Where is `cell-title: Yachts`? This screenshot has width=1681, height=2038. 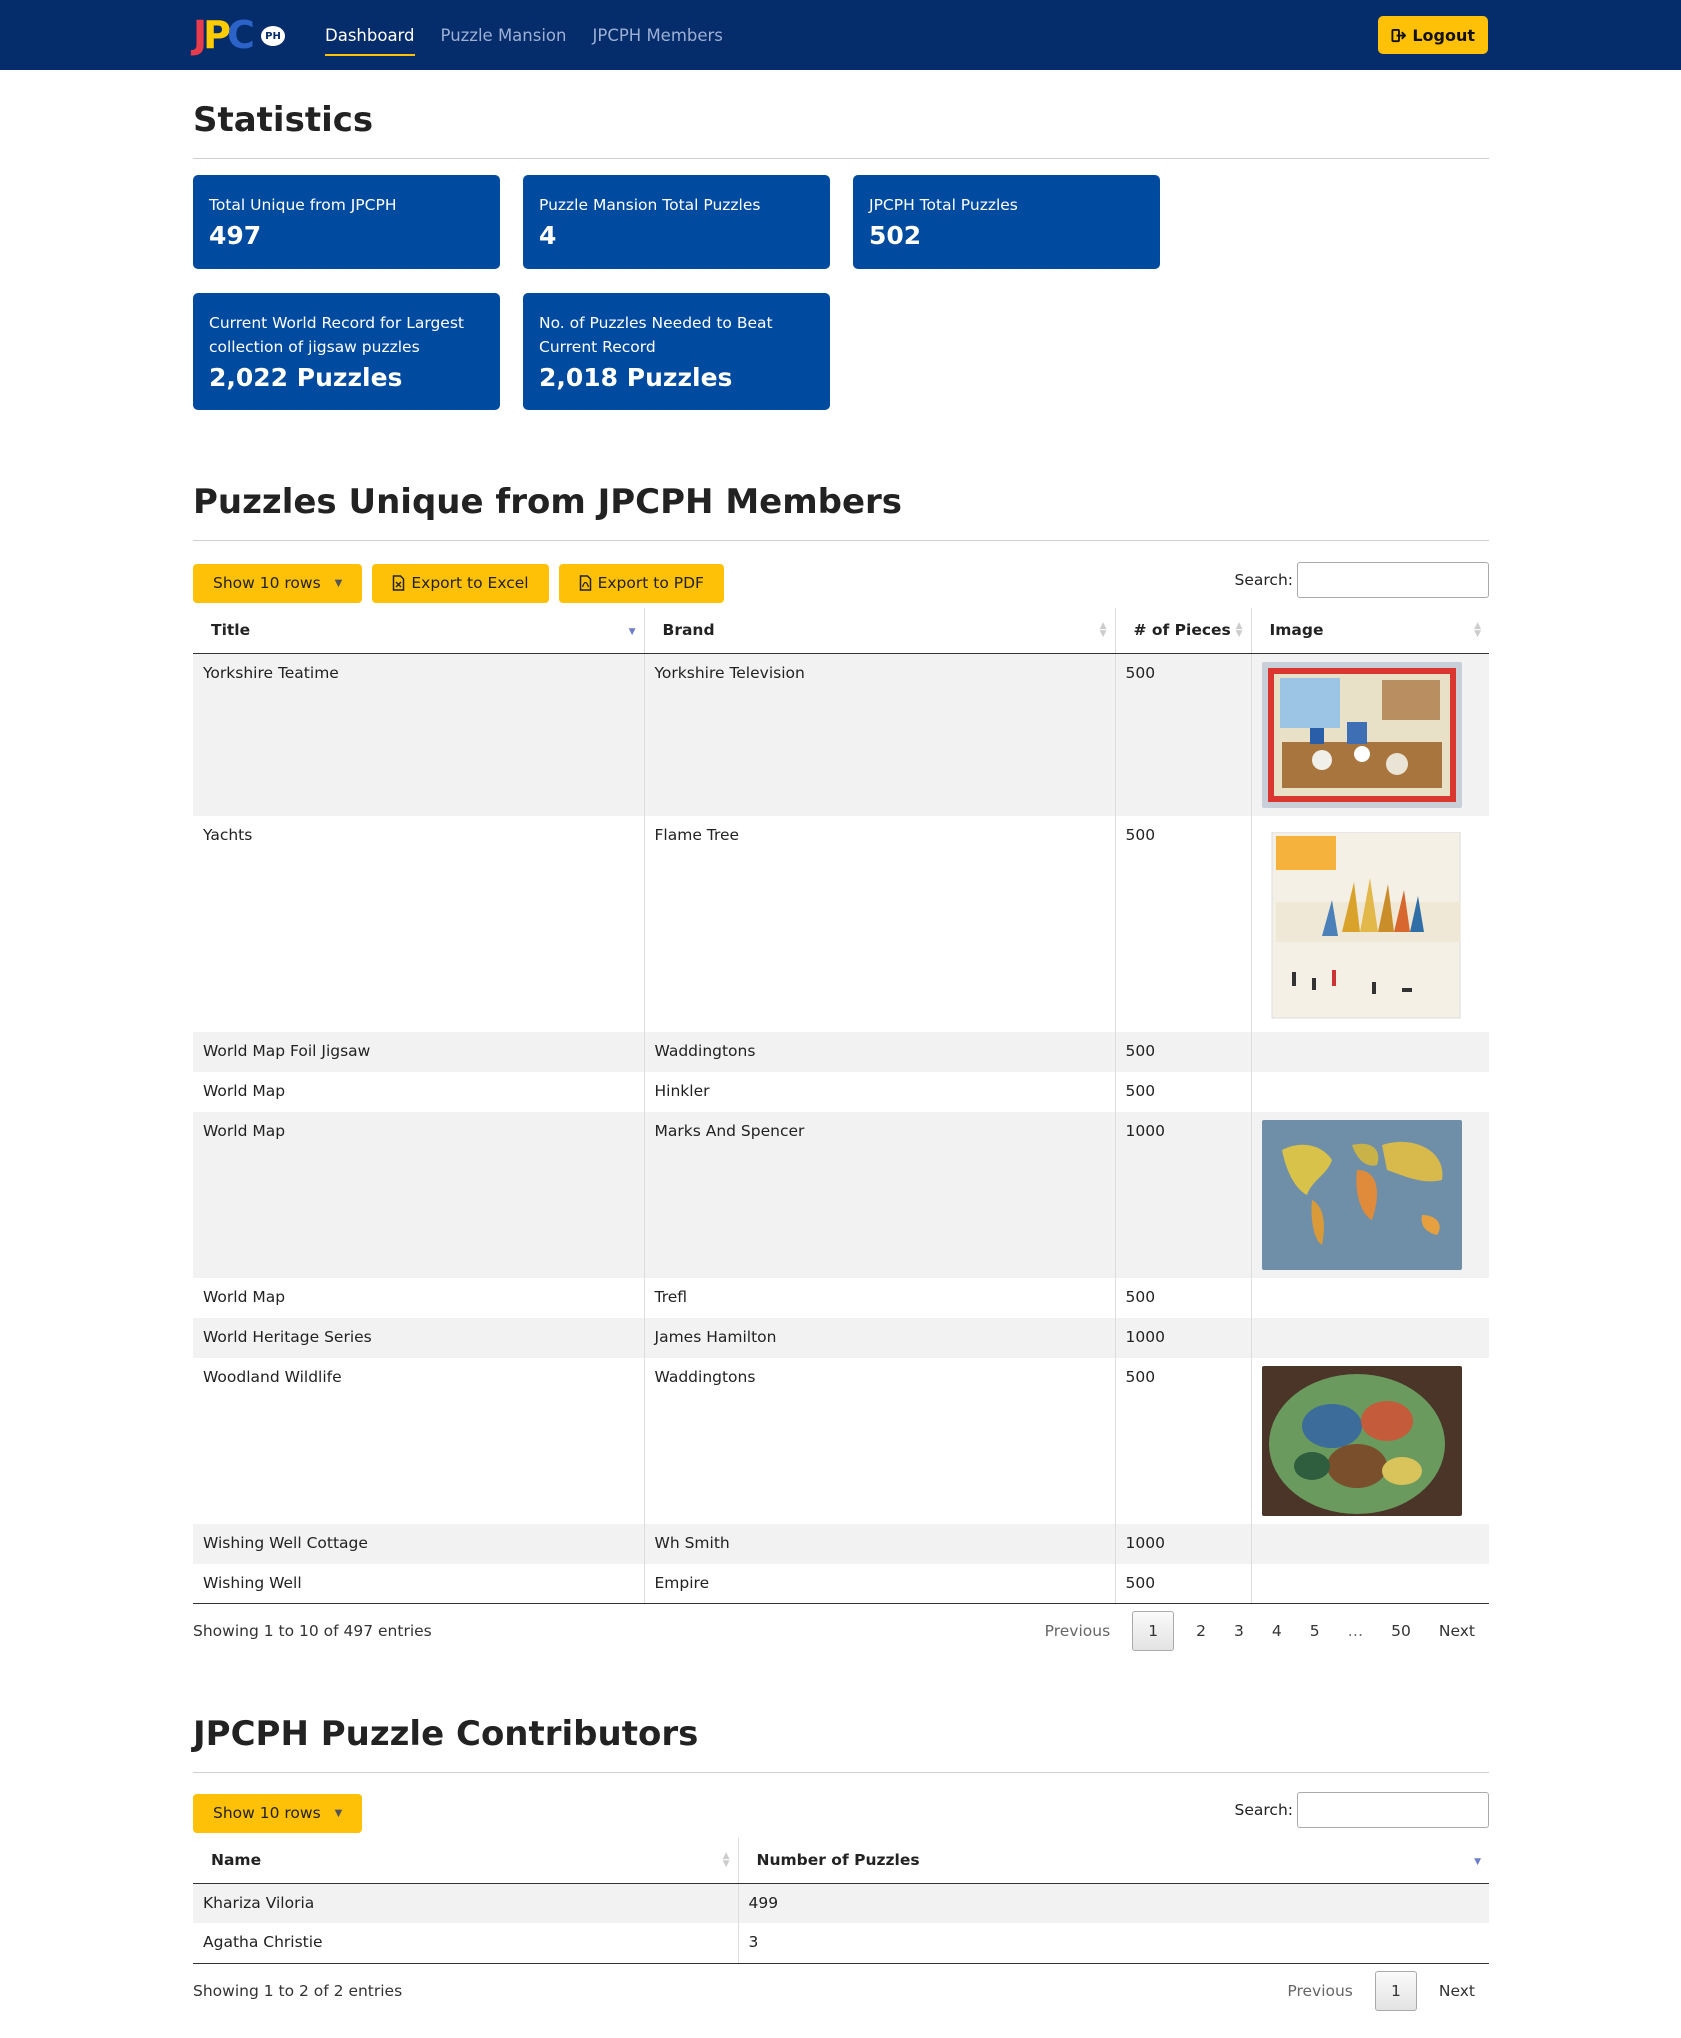
cell-title: Yachts is located at coordinates (419, 923).